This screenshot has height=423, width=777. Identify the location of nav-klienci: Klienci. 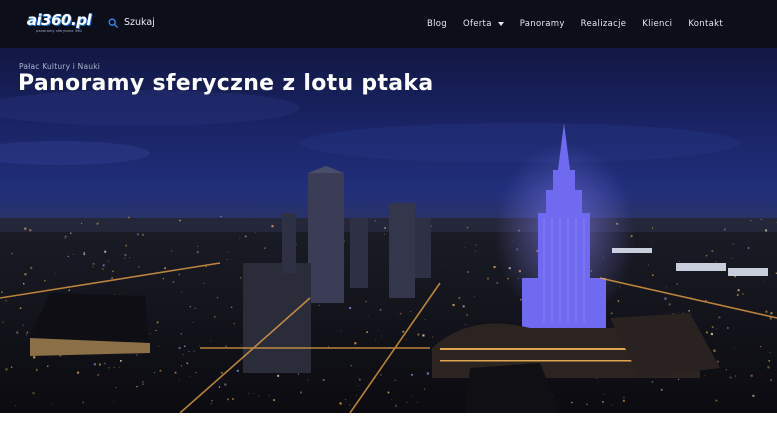
(657, 24).